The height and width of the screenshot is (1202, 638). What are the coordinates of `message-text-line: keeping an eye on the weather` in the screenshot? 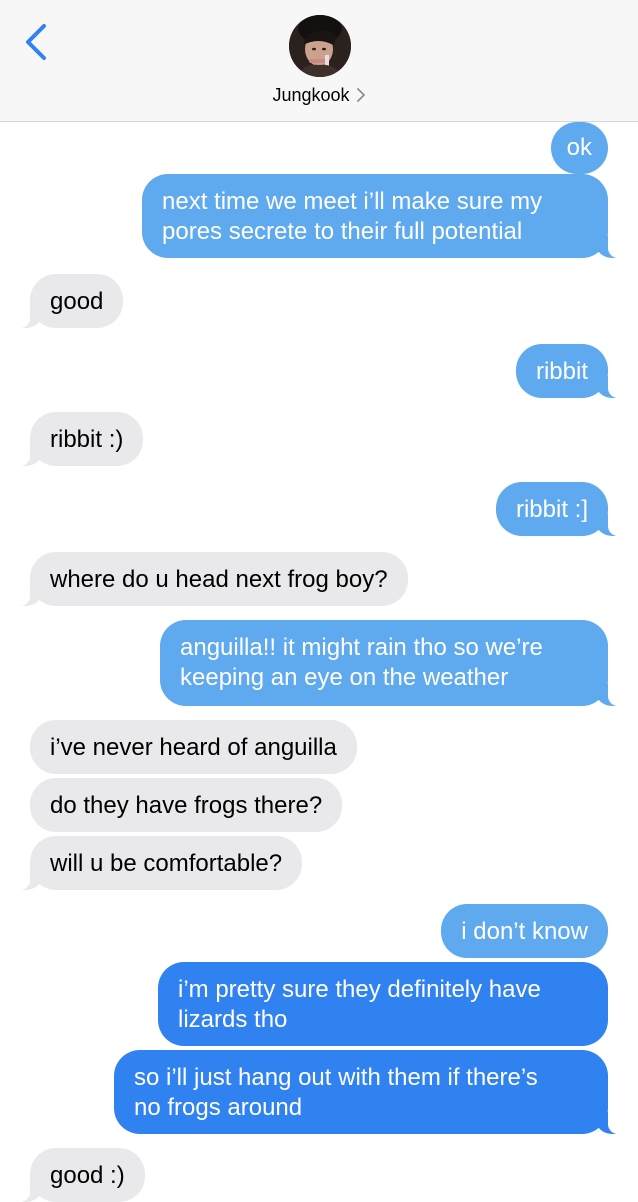 It's located at (344, 677).